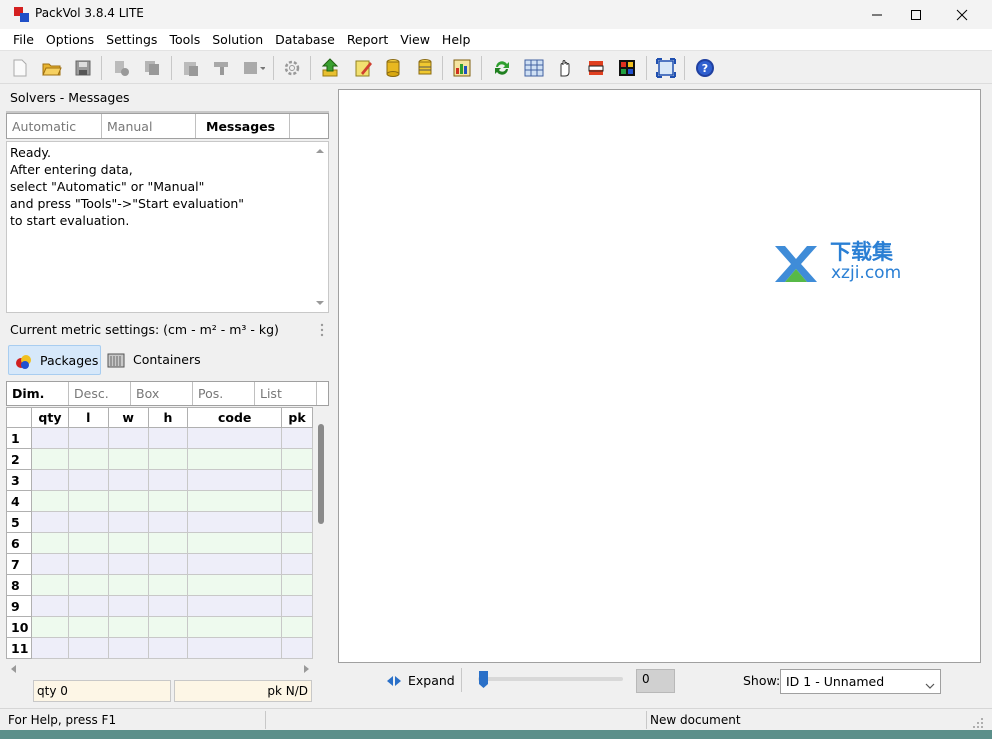 The height and width of the screenshot is (739, 992). Describe the element at coordinates (100, 393) in the screenshot. I see `tab-desc: Desc.` at that location.